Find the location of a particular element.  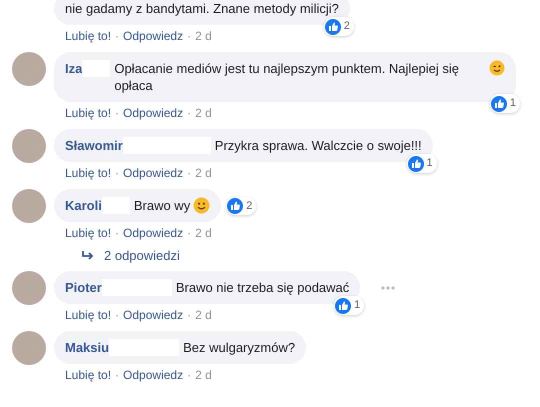

comment-text: nie gadamy z bandytami. Znane metody milicji? is located at coordinates (202, 8).